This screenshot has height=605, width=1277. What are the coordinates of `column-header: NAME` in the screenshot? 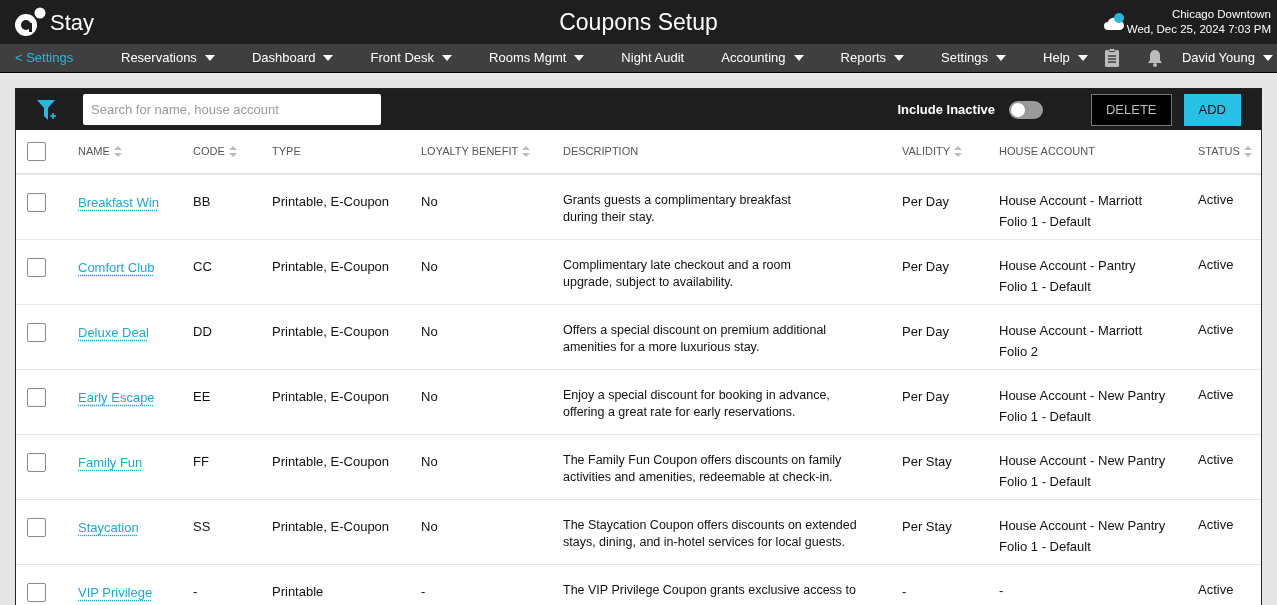 It's located at (100, 151).